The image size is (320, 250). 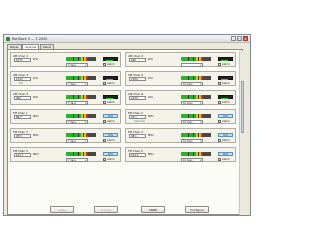 What do you see at coordinates (65, 78) in the screenshot?
I see `channel-card: AM Chan 3 1230 kHz 2% 7 days ▾ Alarm` at bounding box center [65, 78].